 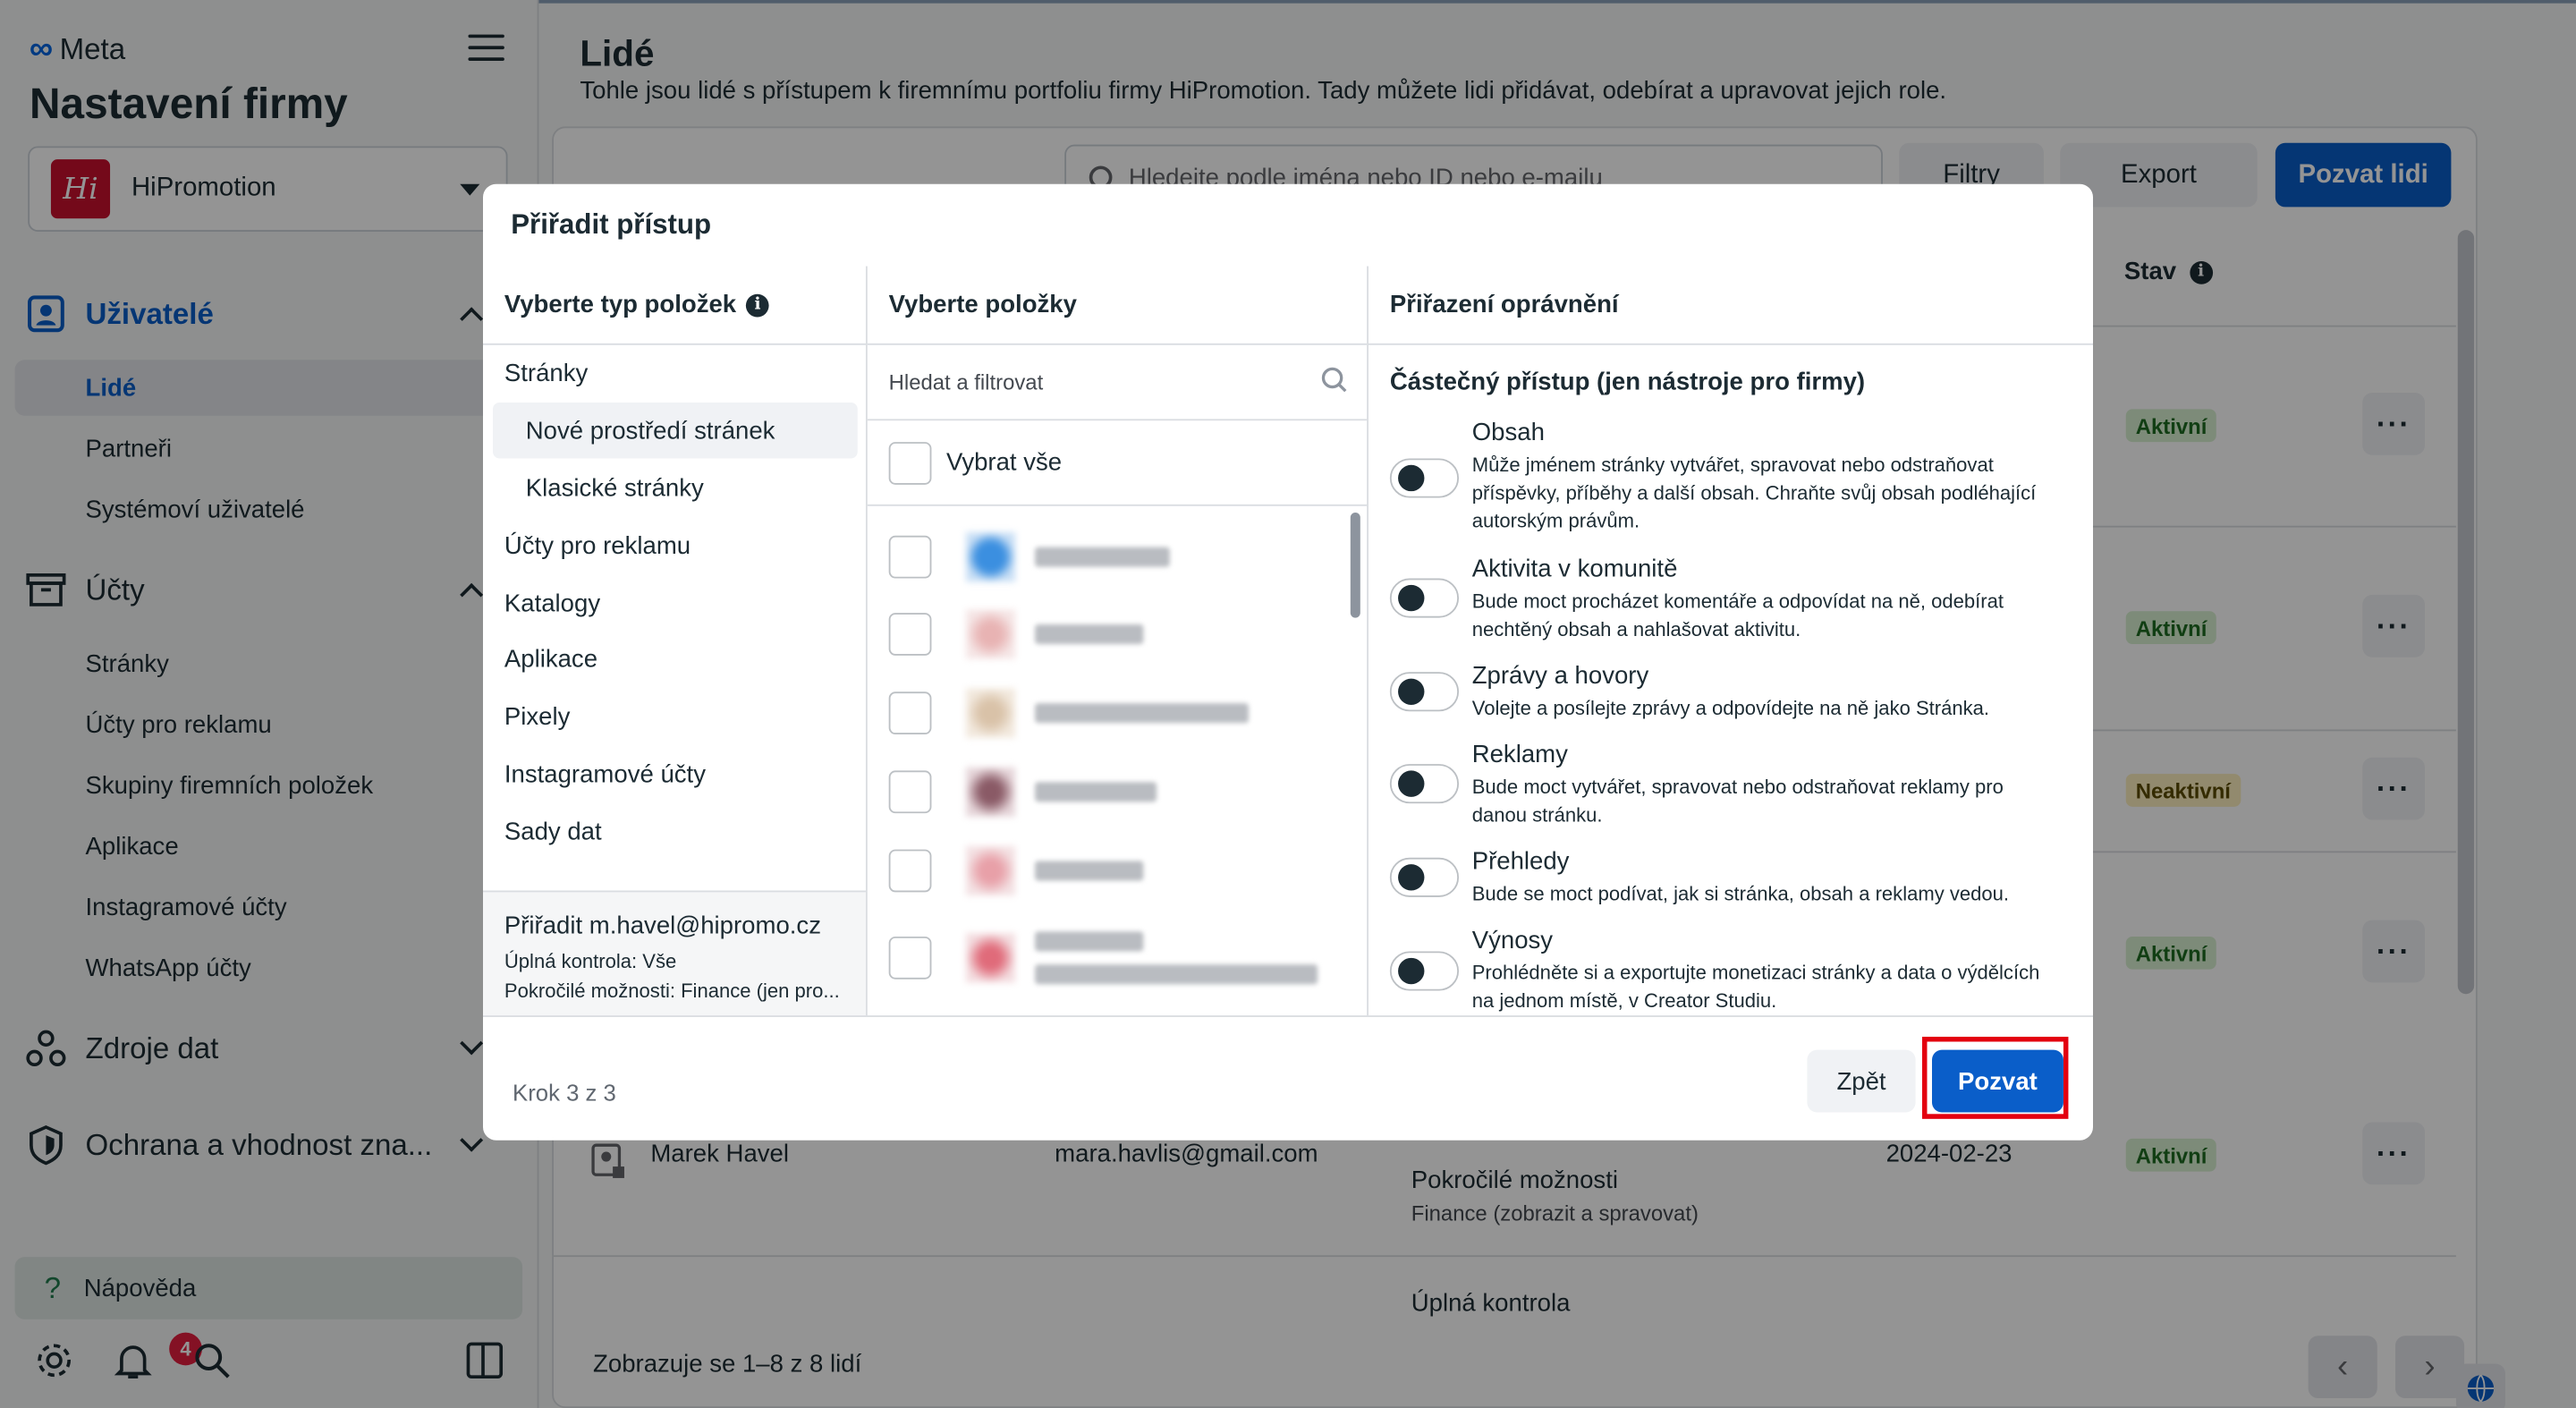 I want to click on step-indicator: Krok 3 z 3, so click(x=564, y=1093).